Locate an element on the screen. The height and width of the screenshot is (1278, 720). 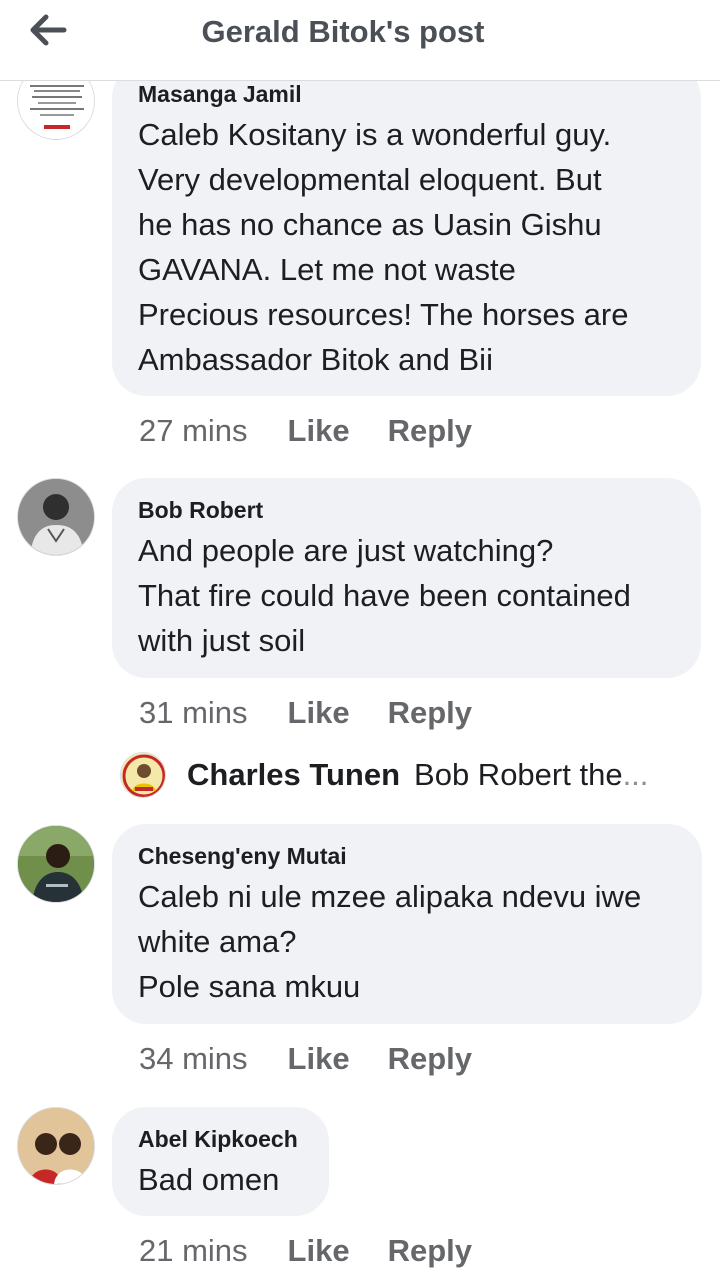
comment-actions: 21 mins Like Reply is located at coordinates (324, 1251).